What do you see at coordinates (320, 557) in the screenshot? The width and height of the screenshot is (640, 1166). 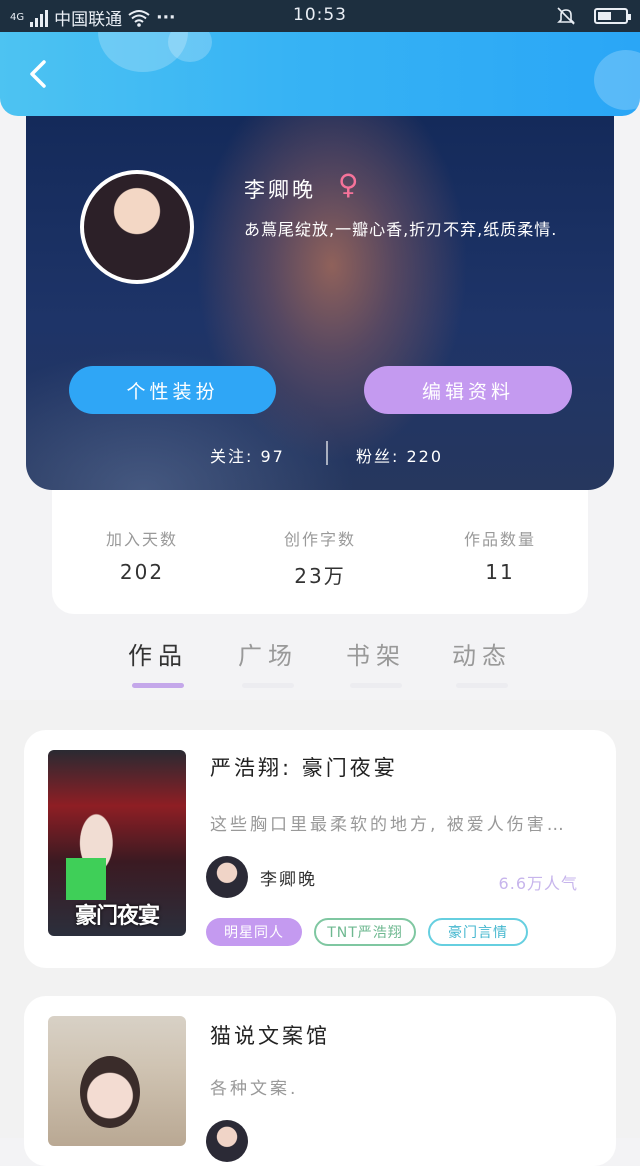 I see `stat-words-written: 创作字数 23万` at bounding box center [320, 557].